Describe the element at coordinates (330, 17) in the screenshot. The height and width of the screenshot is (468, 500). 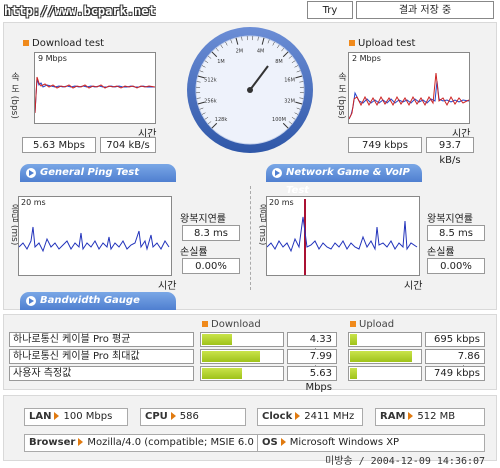
I see `try-again-button: Try again` at that location.